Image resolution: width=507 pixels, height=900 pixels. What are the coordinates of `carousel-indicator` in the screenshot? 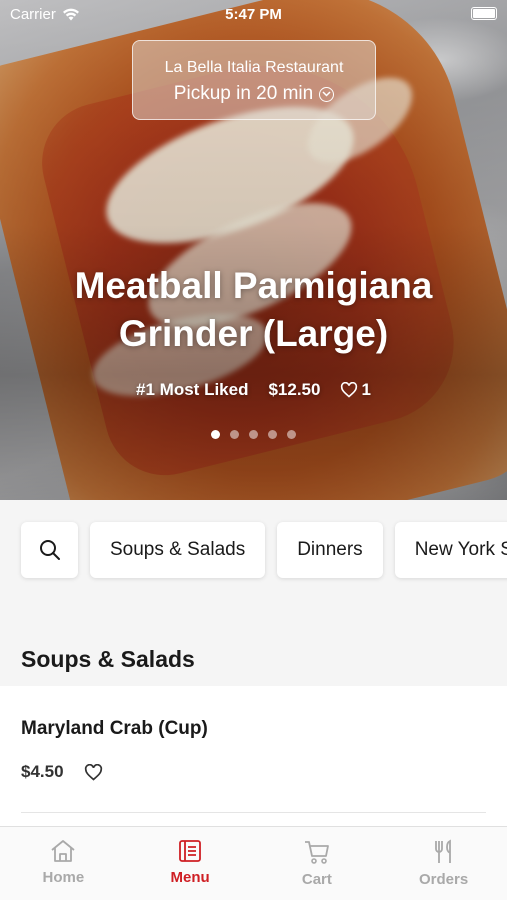 It's located at (253, 434).